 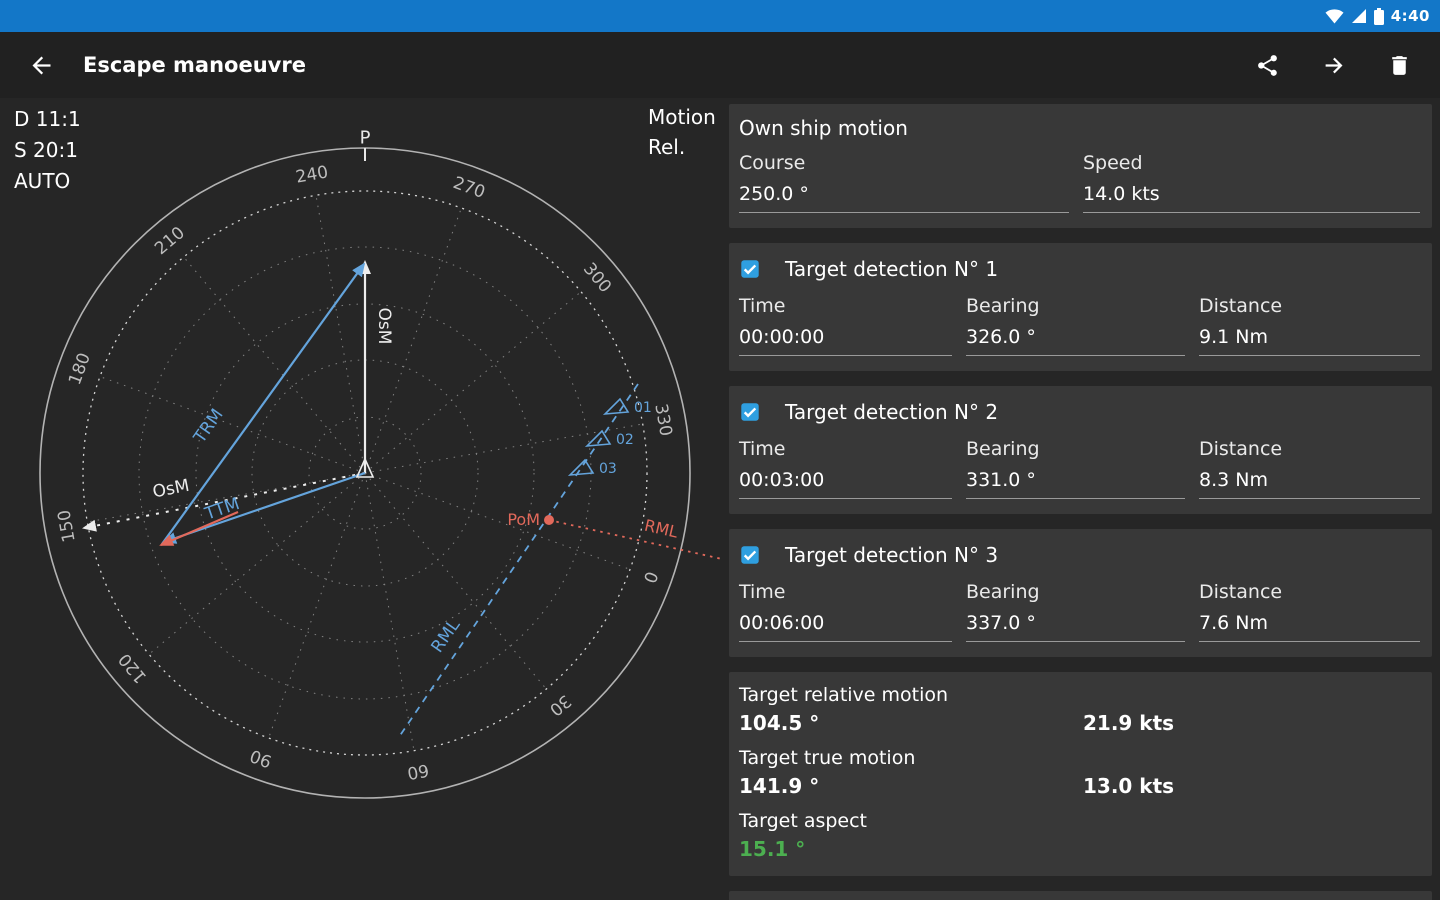 I want to click on true-course-value: 141.9 °, so click(x=779, y=786).